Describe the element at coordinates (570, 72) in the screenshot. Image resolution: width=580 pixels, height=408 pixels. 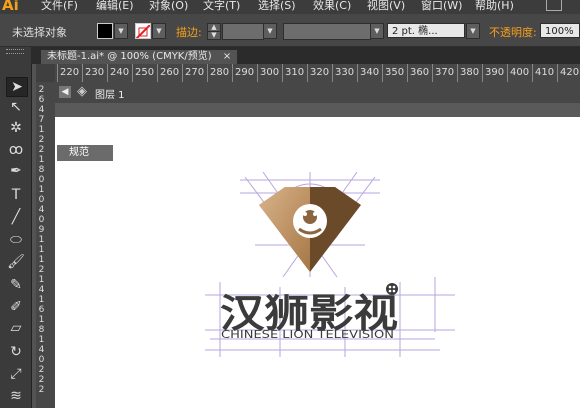
I see `ruler-label: 420` at that location.